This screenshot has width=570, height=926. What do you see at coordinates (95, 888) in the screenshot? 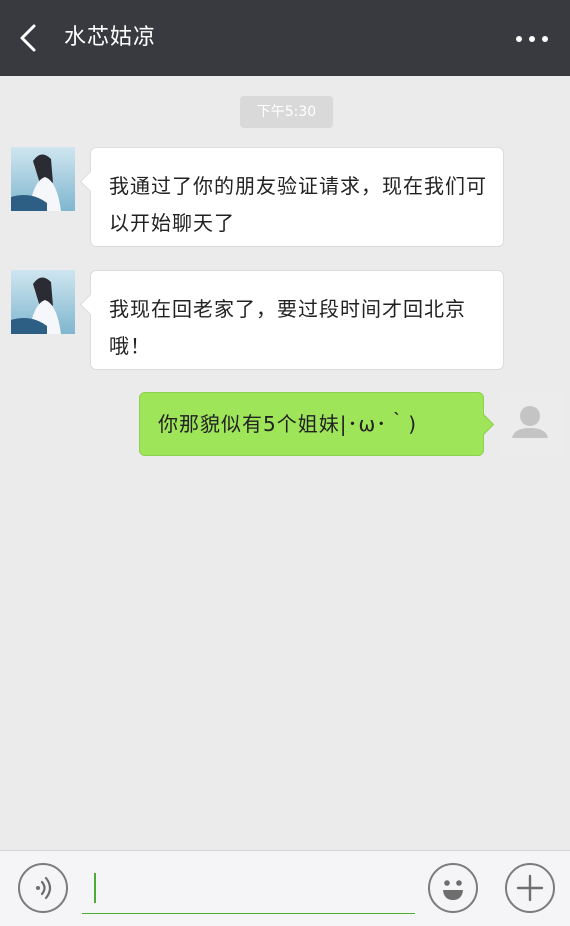
I see `text-caret` at bounding box center [95, 888].